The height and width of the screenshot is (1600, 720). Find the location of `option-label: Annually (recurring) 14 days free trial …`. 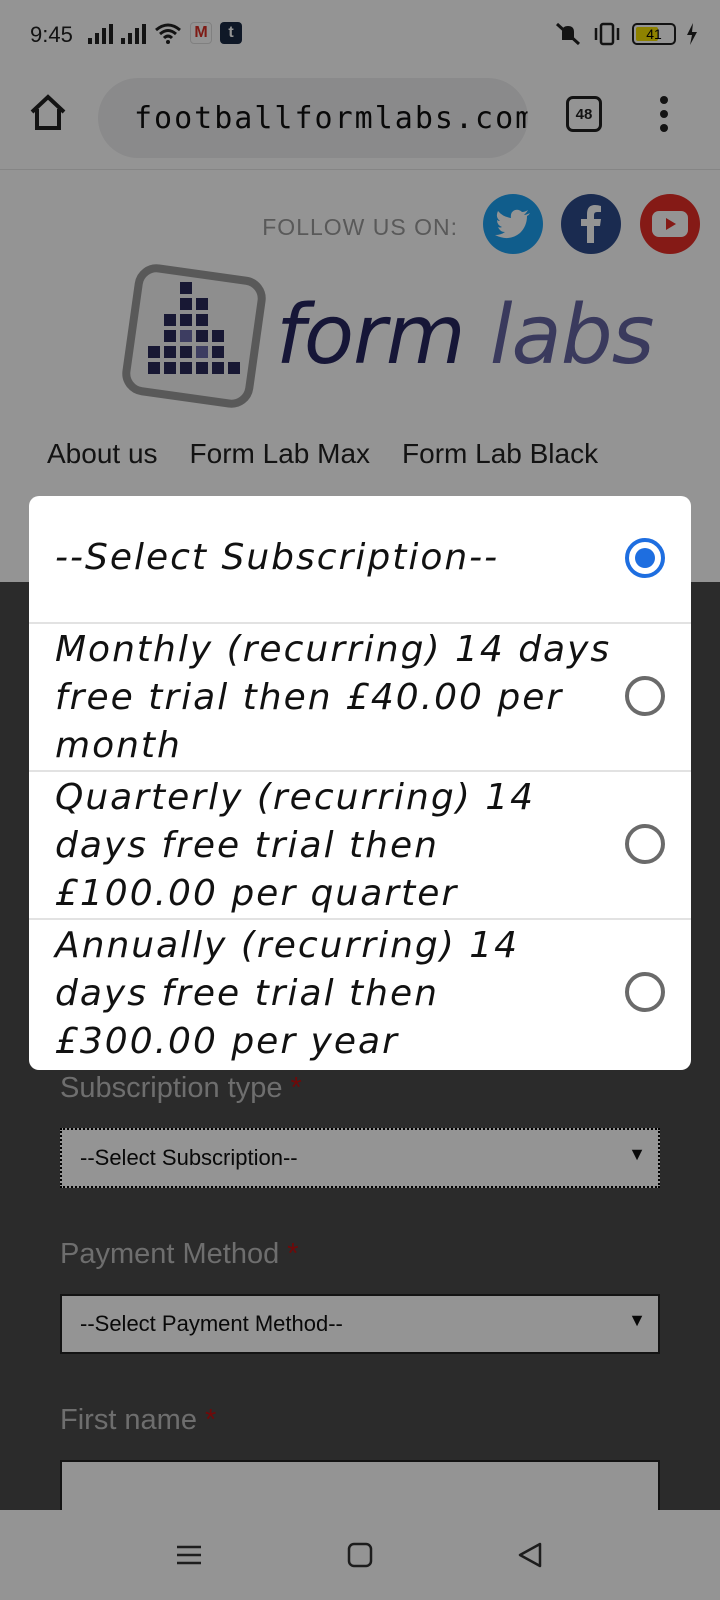

option-label: Annually (recurring) 14 days free trial … is located at coordinates (287, 993).